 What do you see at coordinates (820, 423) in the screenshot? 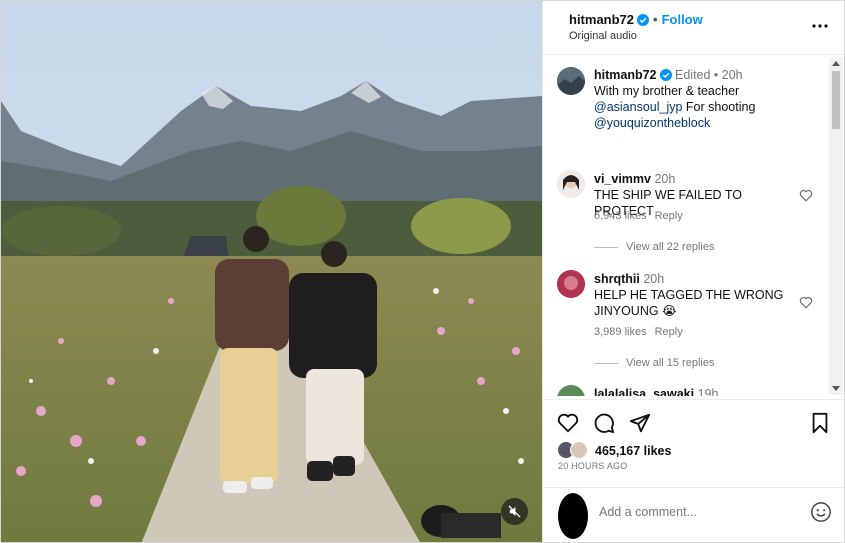
I see `bookmark-icon` at bounding box center [820, 423].